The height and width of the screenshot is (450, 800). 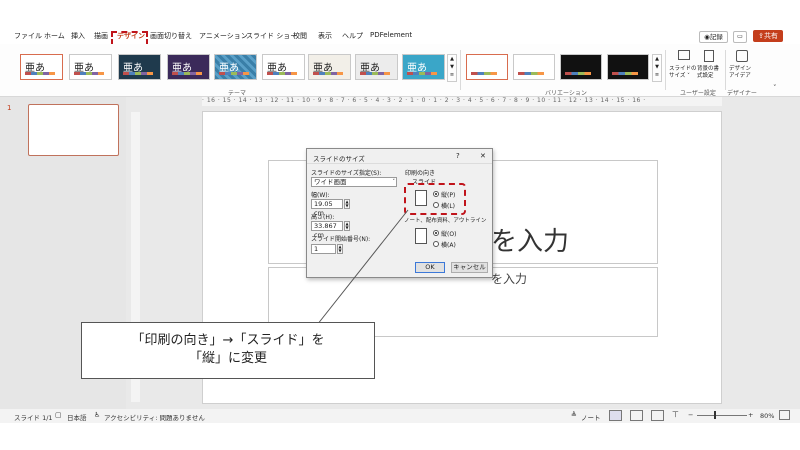 What do you see at coordinates (58, 415) in the screenshot?
I see `spellcheck-icon: ▢` at bounding box center [58, 415].